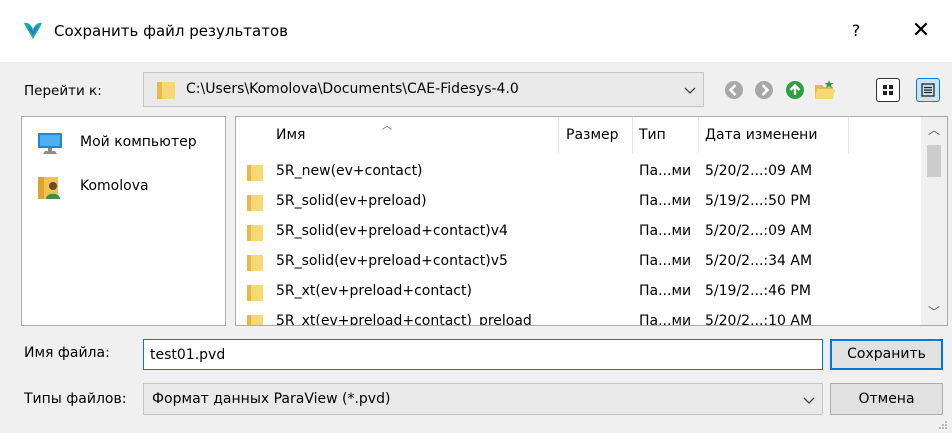 Image resolution: width=952 pixels, height=433 pixels. I want to click on file-date: 5/19/2...:46 PM, so click(758, 291).